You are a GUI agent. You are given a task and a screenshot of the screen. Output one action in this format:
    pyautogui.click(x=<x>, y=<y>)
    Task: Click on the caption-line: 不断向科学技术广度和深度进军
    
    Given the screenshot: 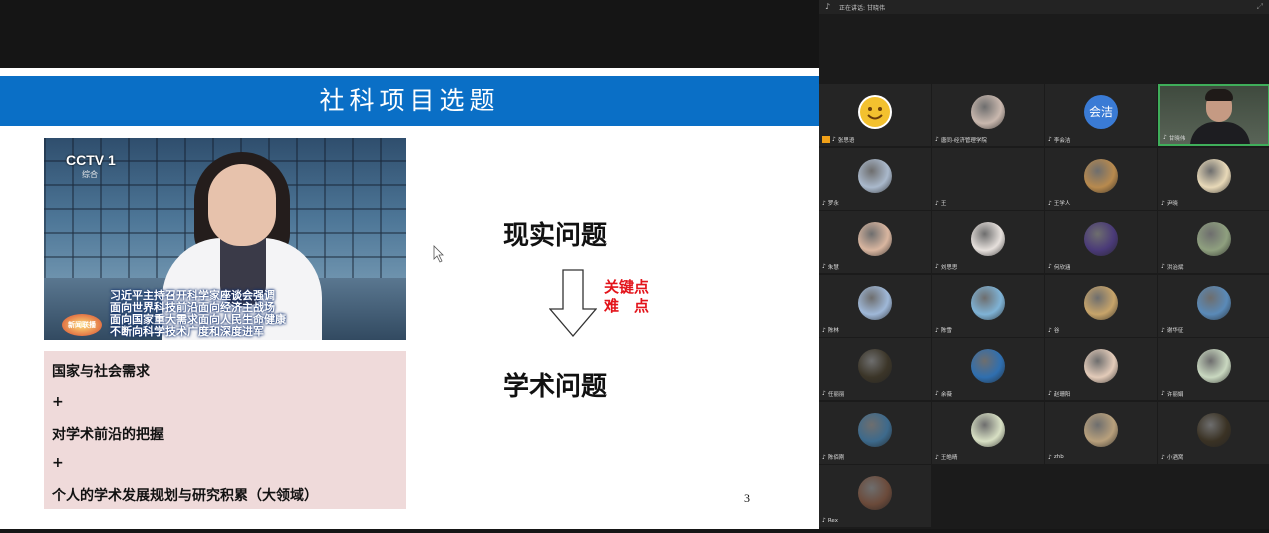 What is the action you would take?
    pyautogui.click(x=187, y=331)
    